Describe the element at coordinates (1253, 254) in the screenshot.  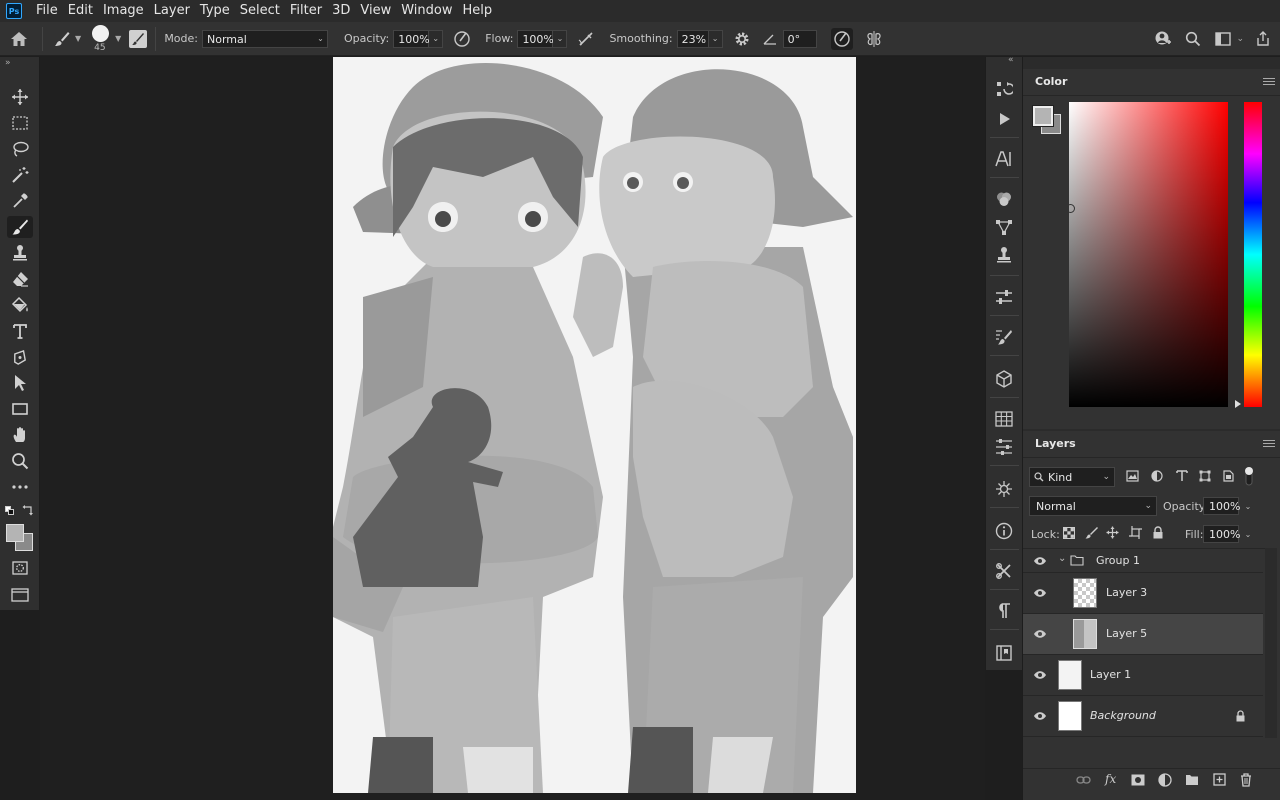
I see `hue-slider` at that location.